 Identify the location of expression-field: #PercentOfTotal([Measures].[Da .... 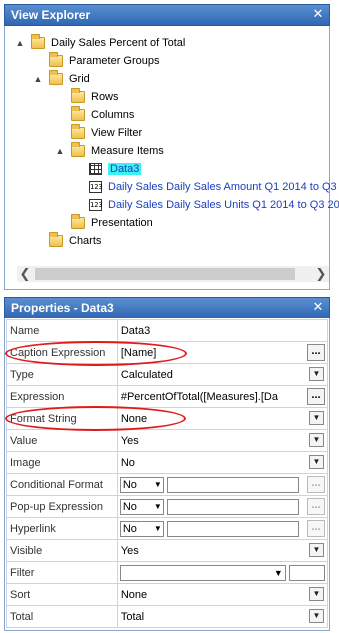
(222, 396).